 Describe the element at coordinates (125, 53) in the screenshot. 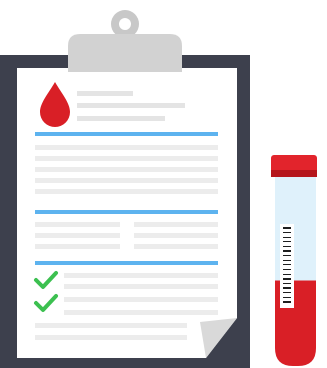

I see `clip-base` at that location.